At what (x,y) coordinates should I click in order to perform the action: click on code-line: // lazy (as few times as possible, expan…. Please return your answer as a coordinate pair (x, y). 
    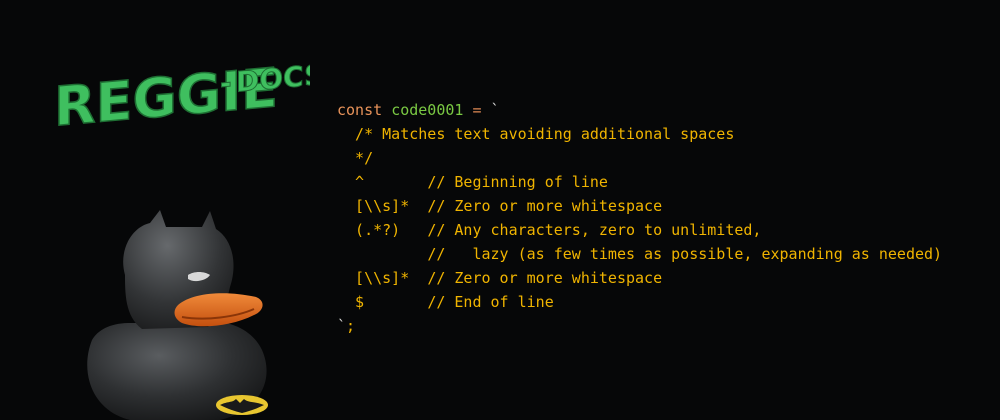
    Looking at the image, I should click on (685, 254).